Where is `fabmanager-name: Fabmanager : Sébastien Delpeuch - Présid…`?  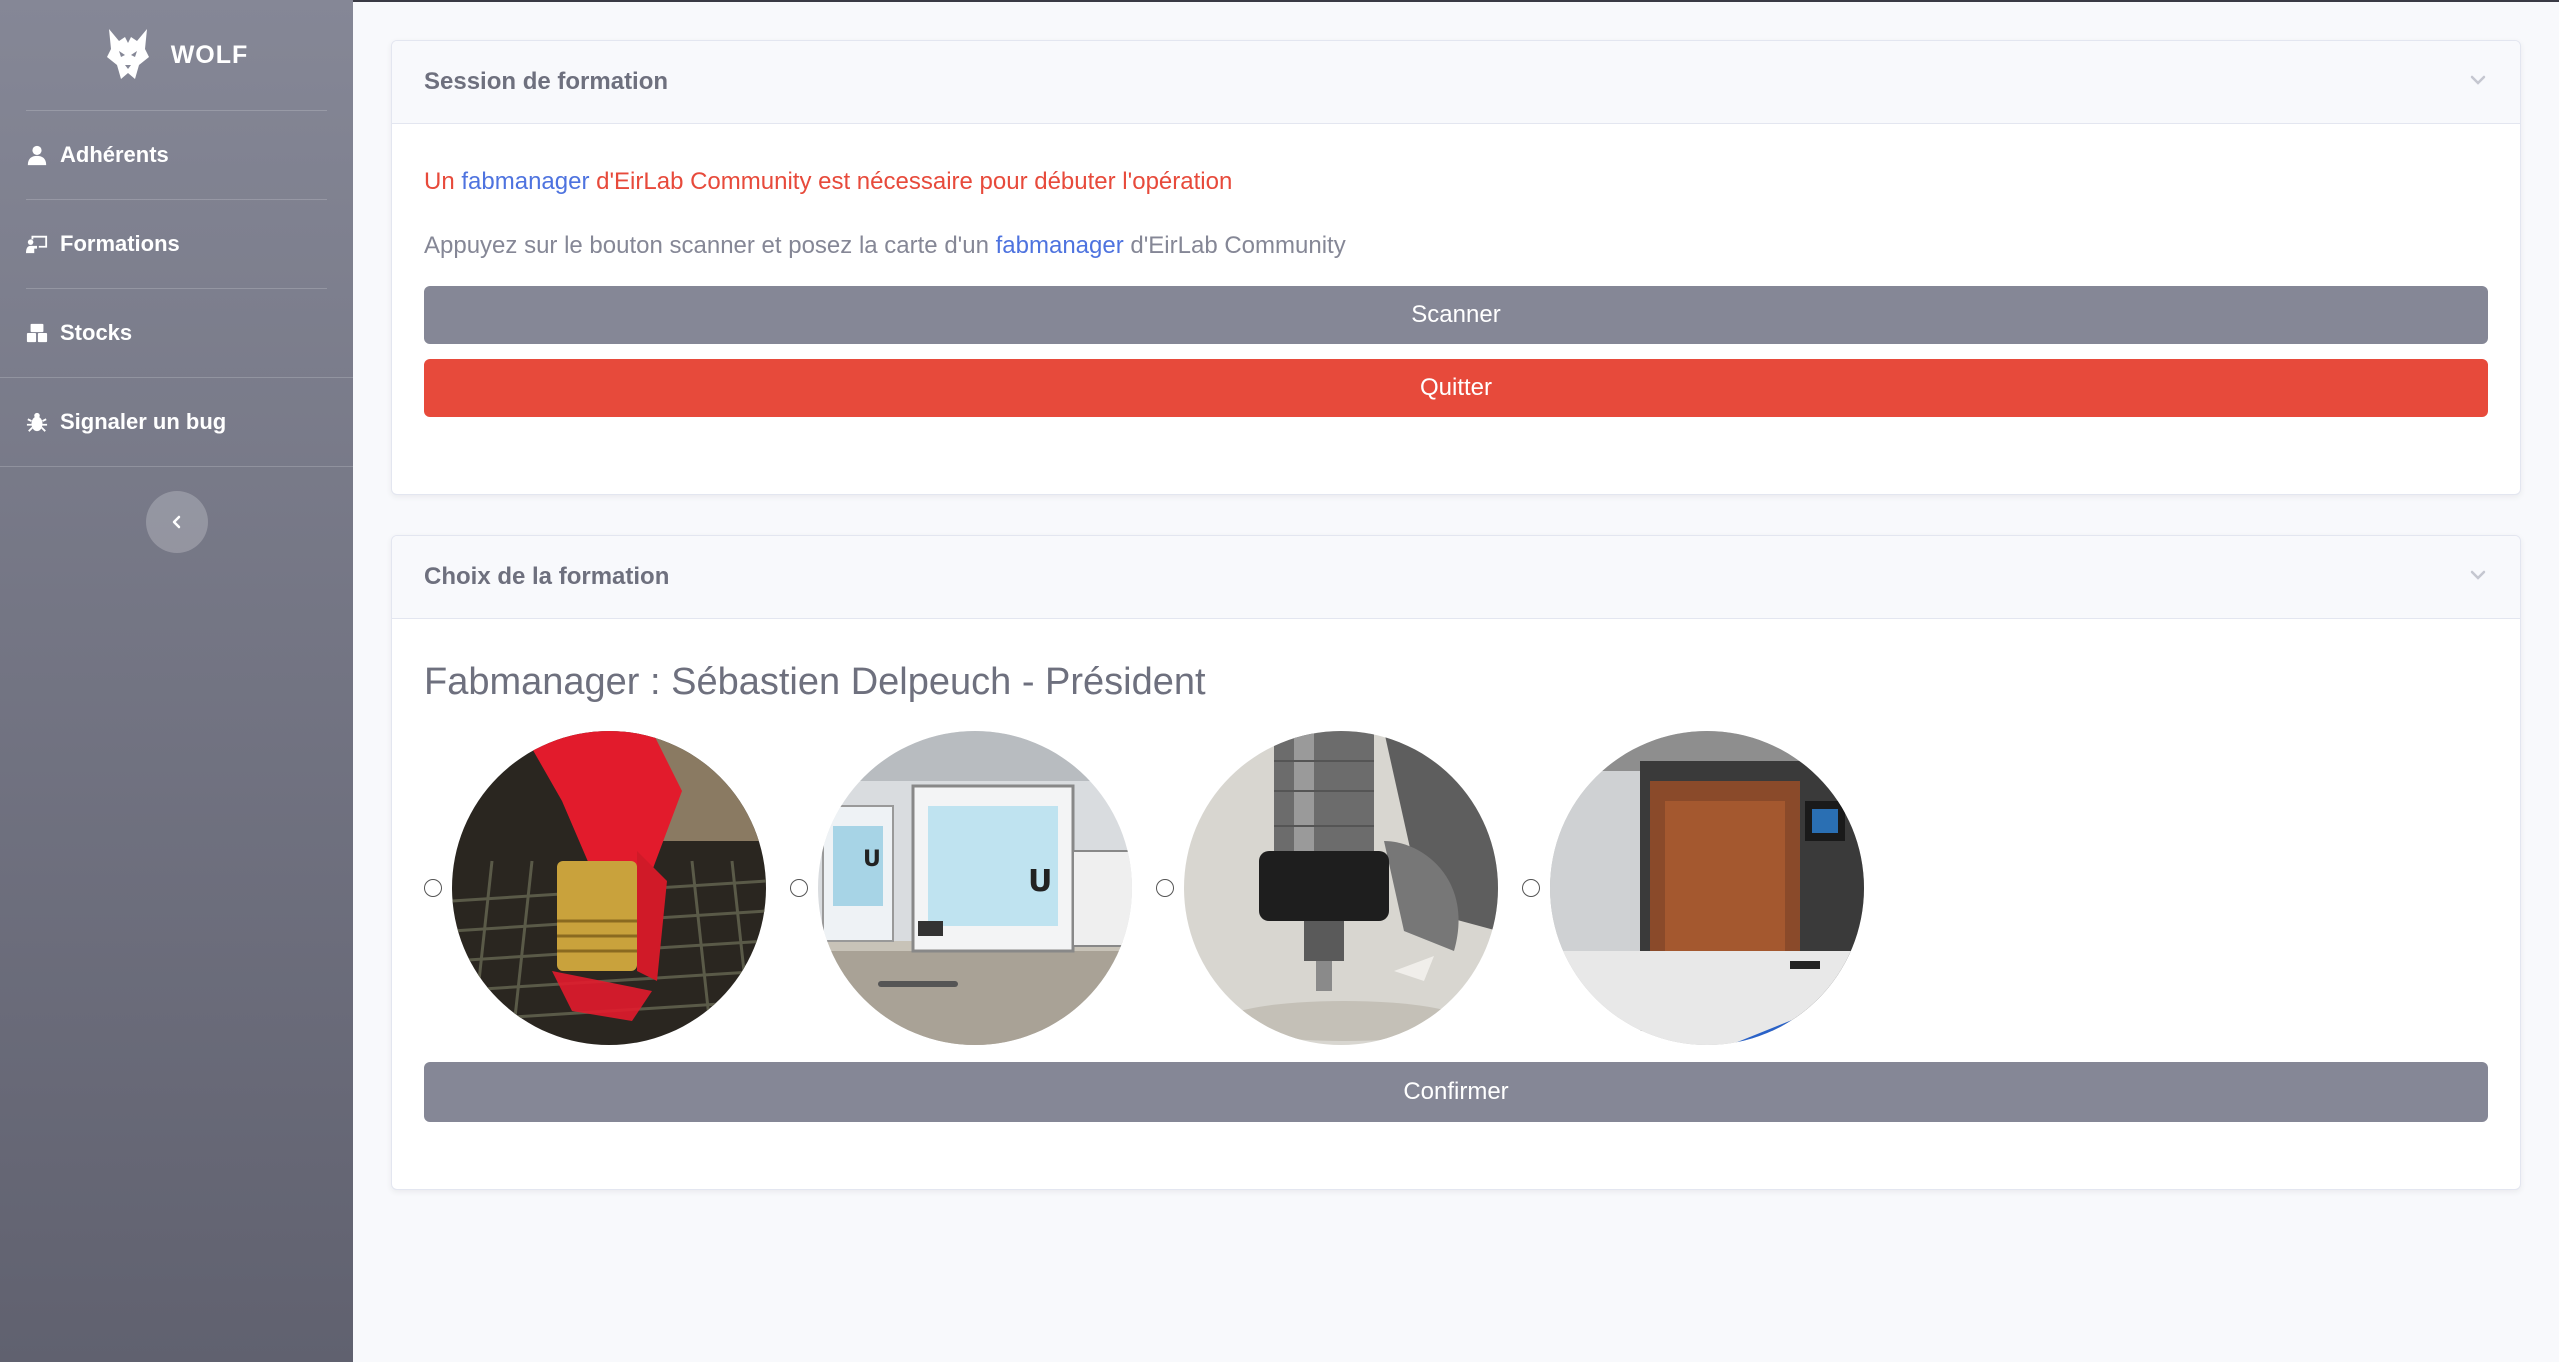
fabmanager-name: Fabmanager : Sébastien Delpeuch - Présid… is located at coordinates (815, 682).